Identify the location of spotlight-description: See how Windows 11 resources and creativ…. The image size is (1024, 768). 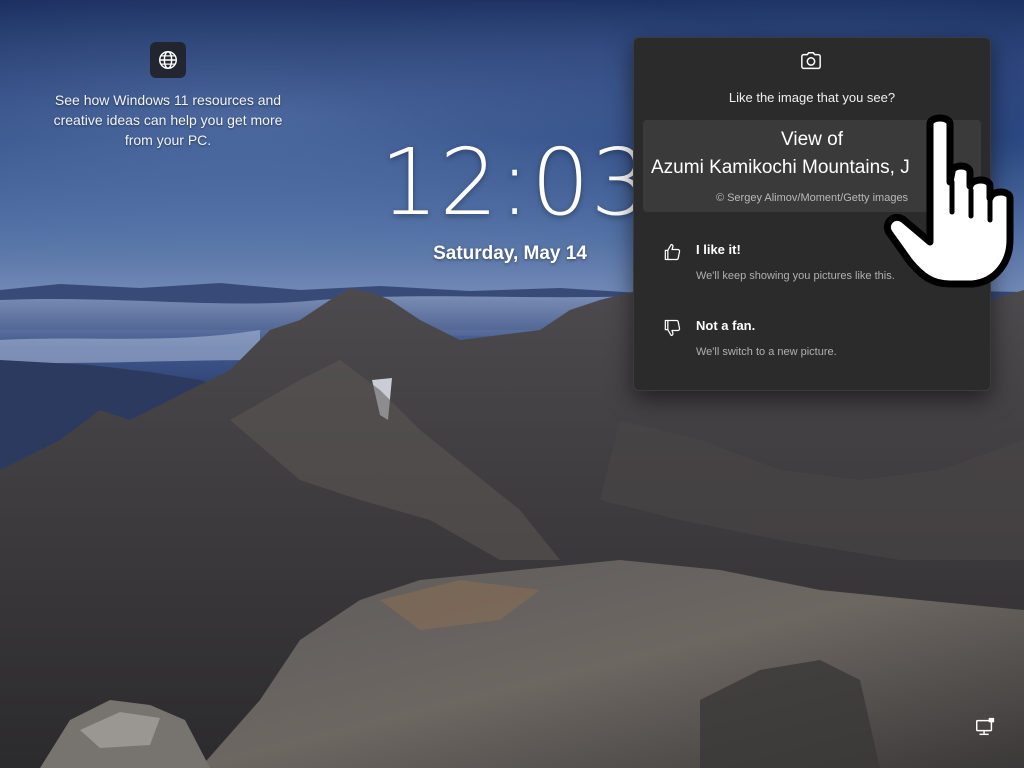
(168, 120).